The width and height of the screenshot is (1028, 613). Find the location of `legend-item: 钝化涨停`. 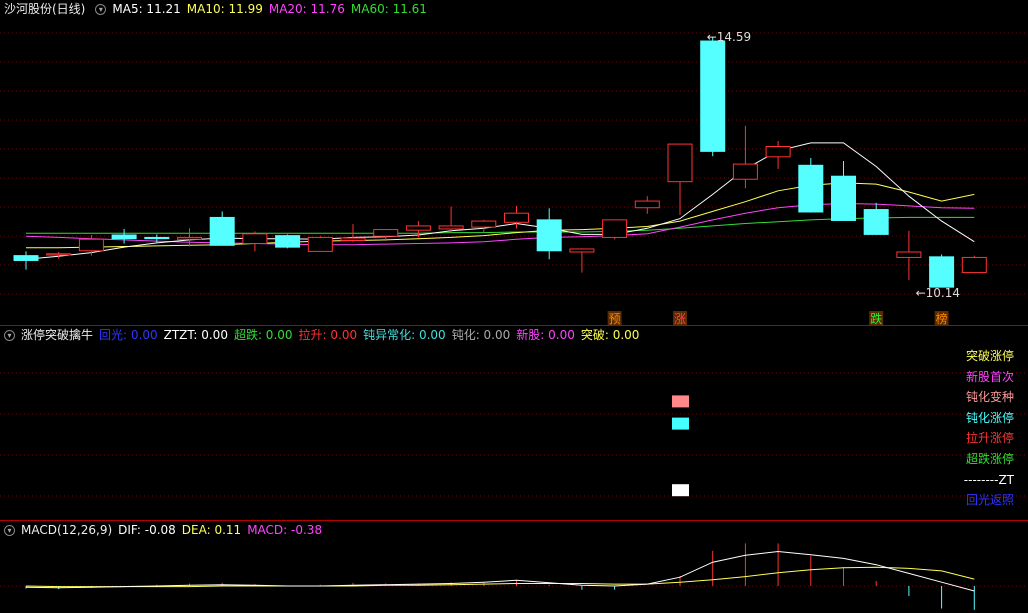

legend-item: 钝化涨停 is located at coordinates (989, 417).